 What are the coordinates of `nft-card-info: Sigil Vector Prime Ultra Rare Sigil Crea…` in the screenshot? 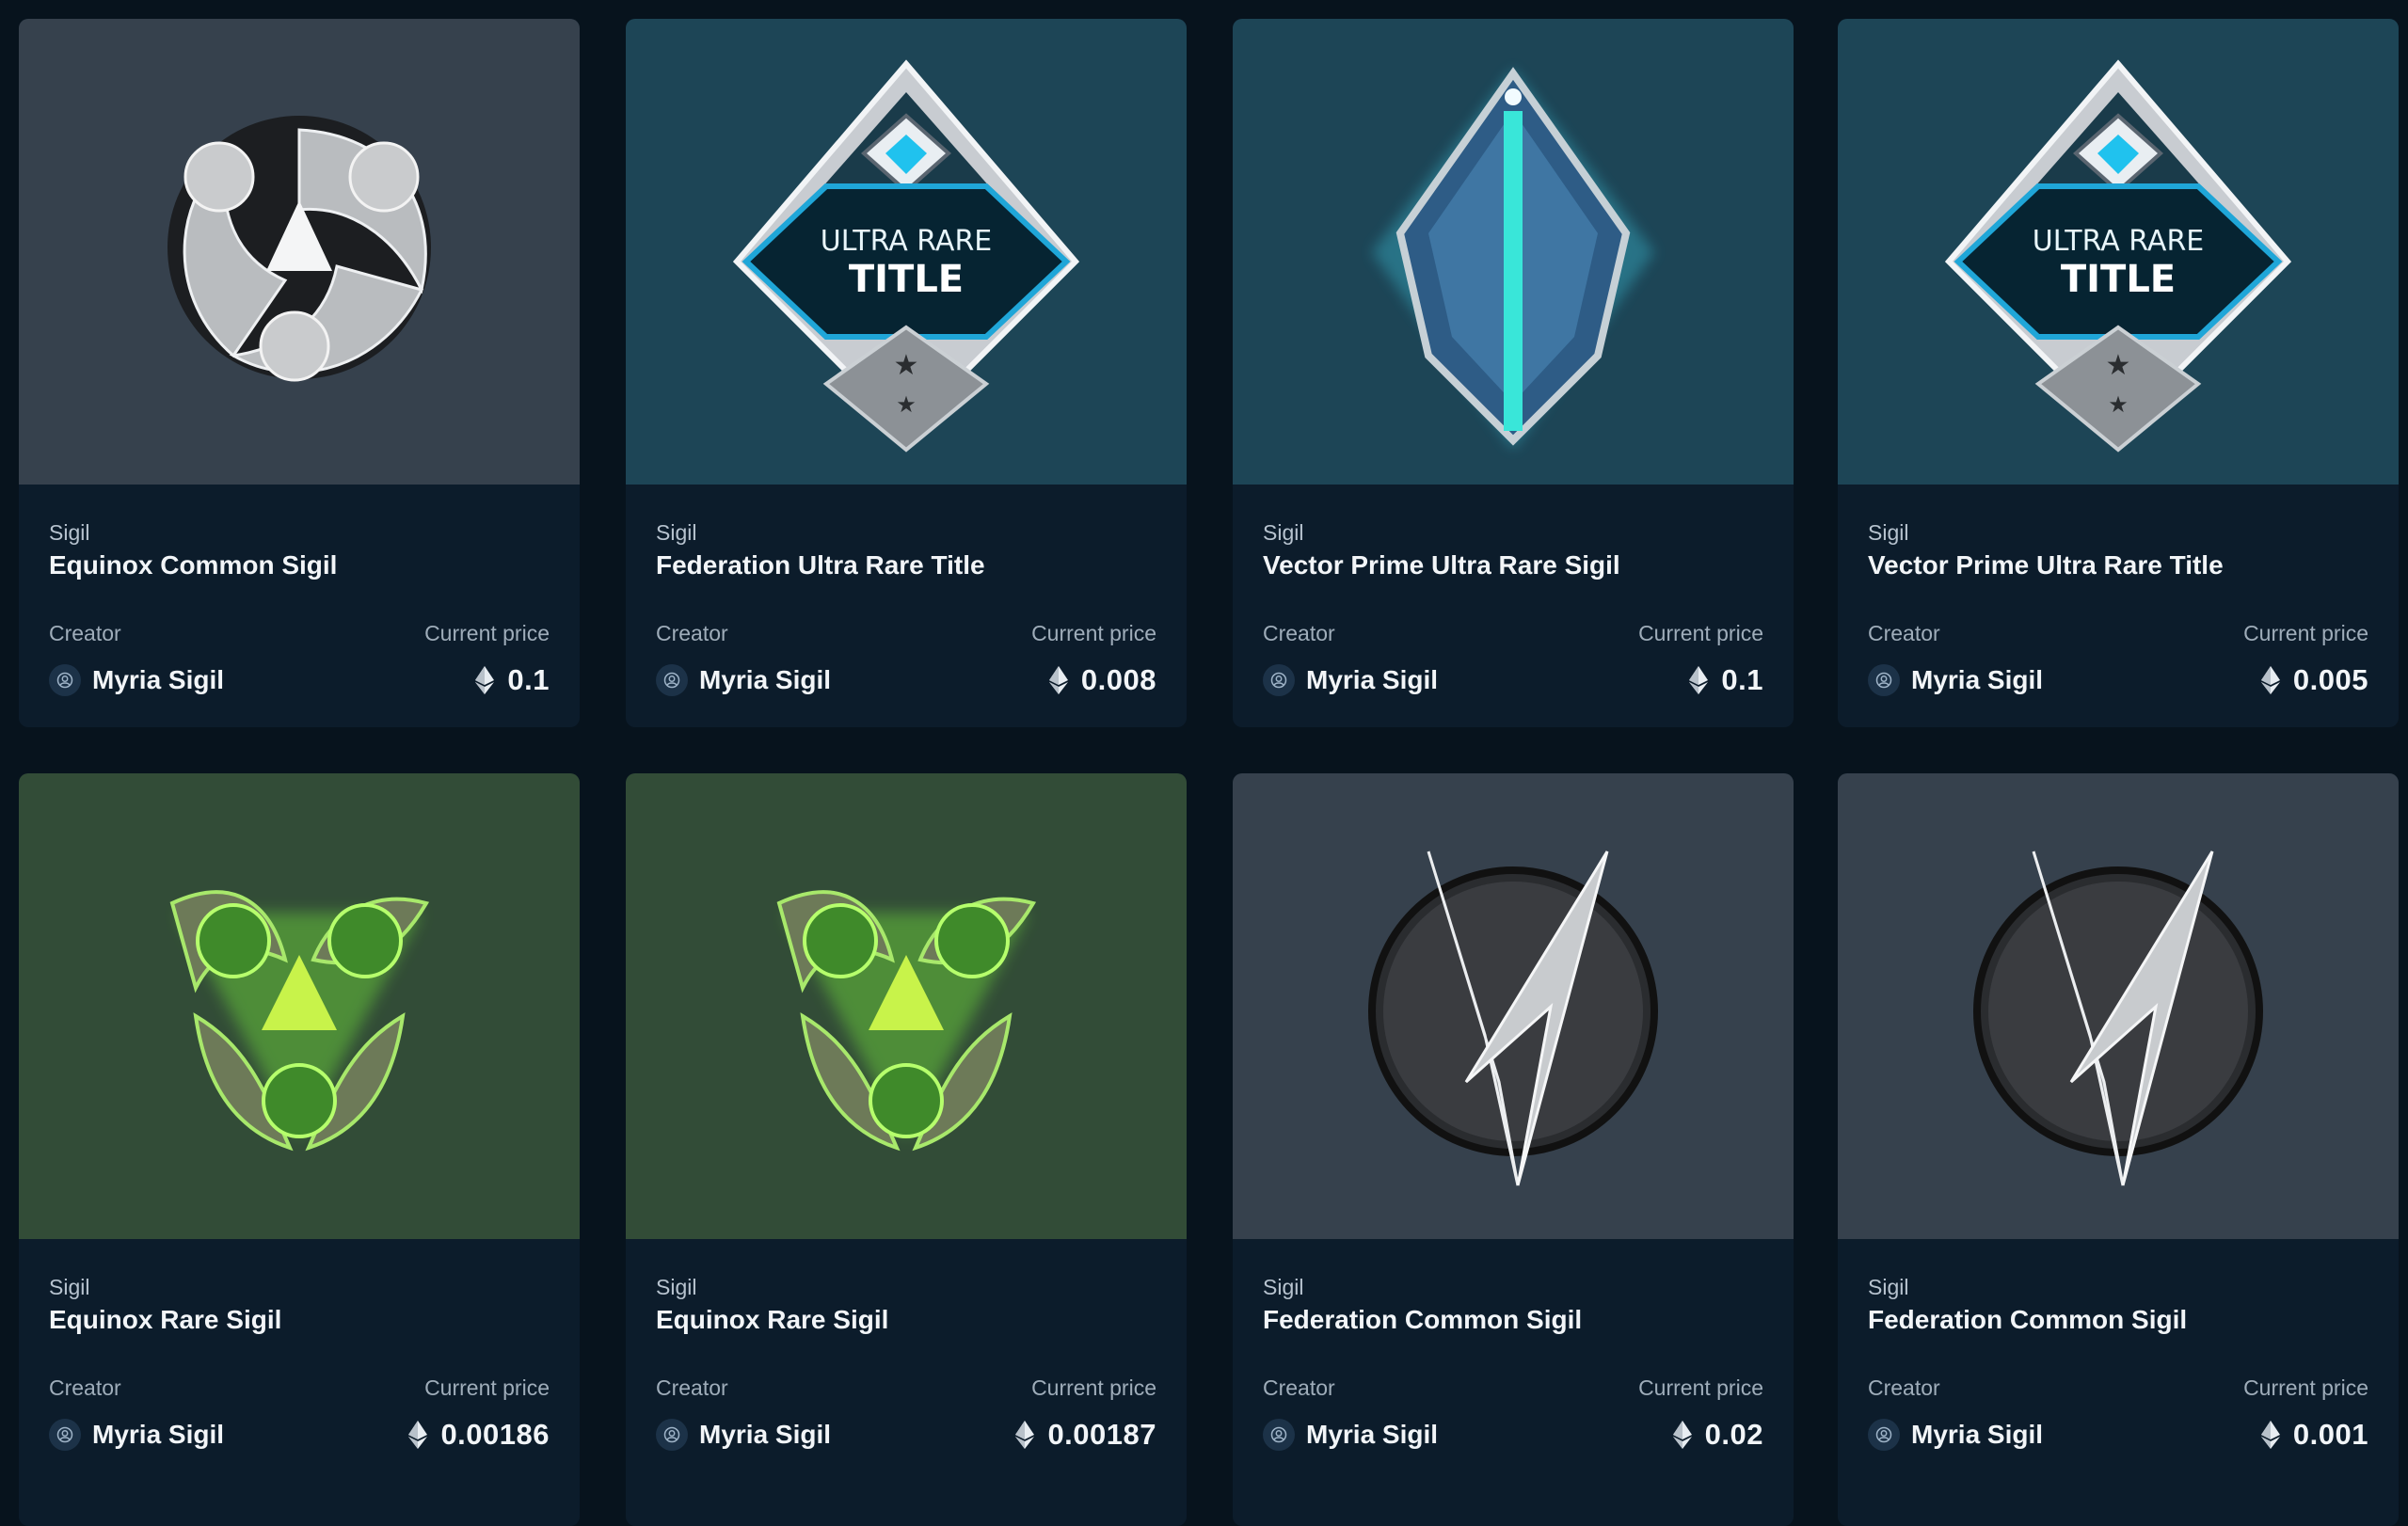 It's located at (1513, 606).